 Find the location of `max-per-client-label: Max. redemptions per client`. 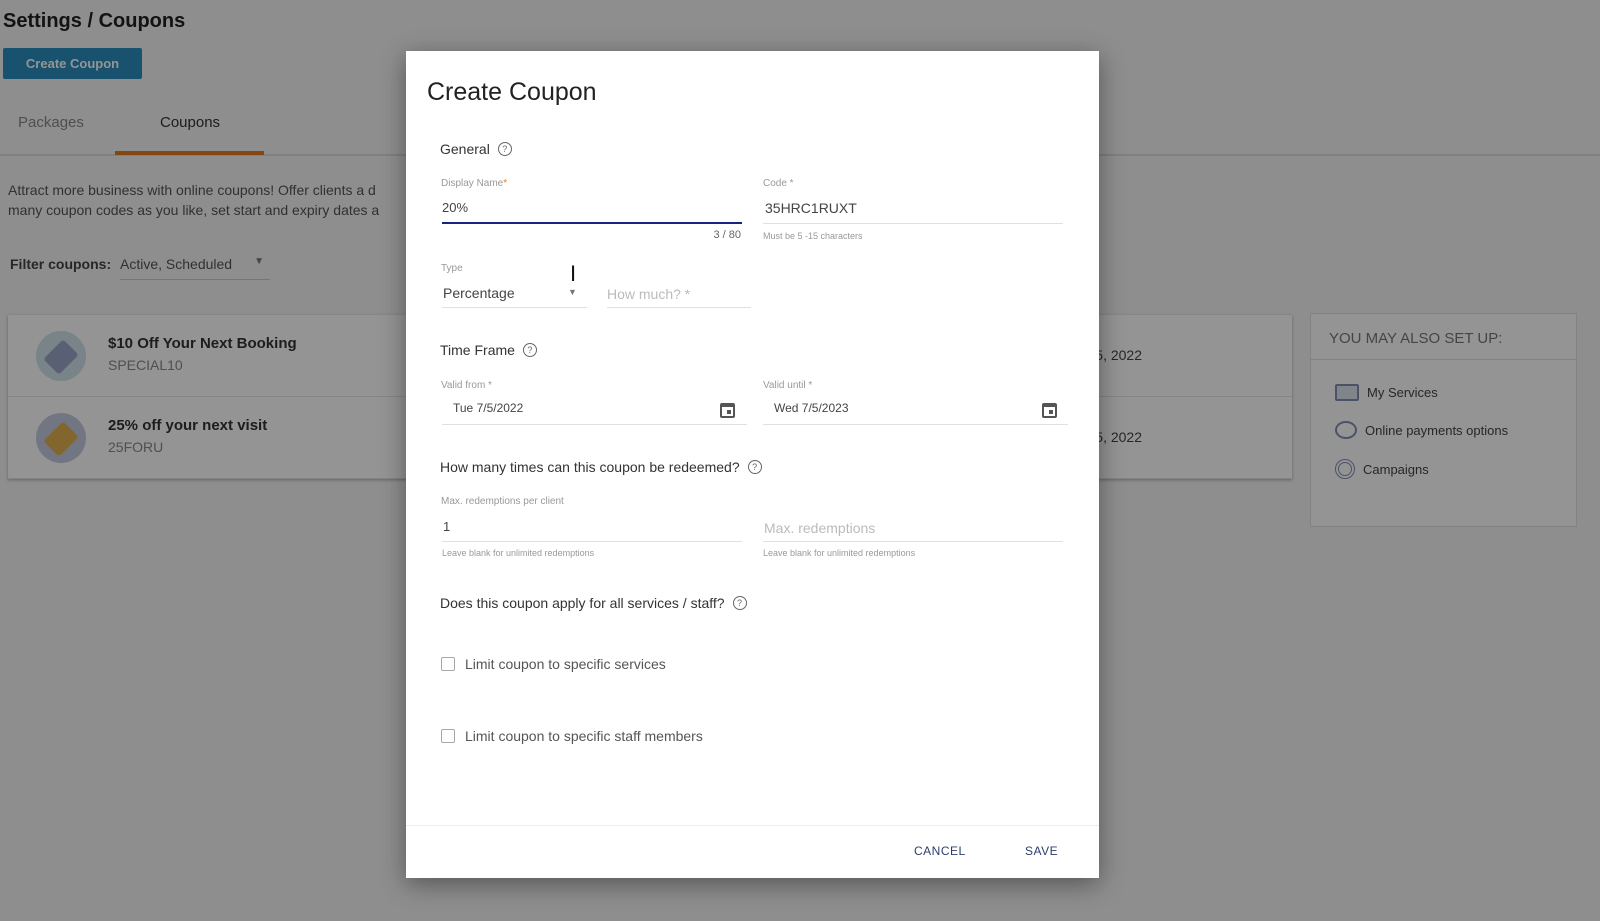

max-per-client-label: Max. redemptions per client is located at coordinates (502, 501).